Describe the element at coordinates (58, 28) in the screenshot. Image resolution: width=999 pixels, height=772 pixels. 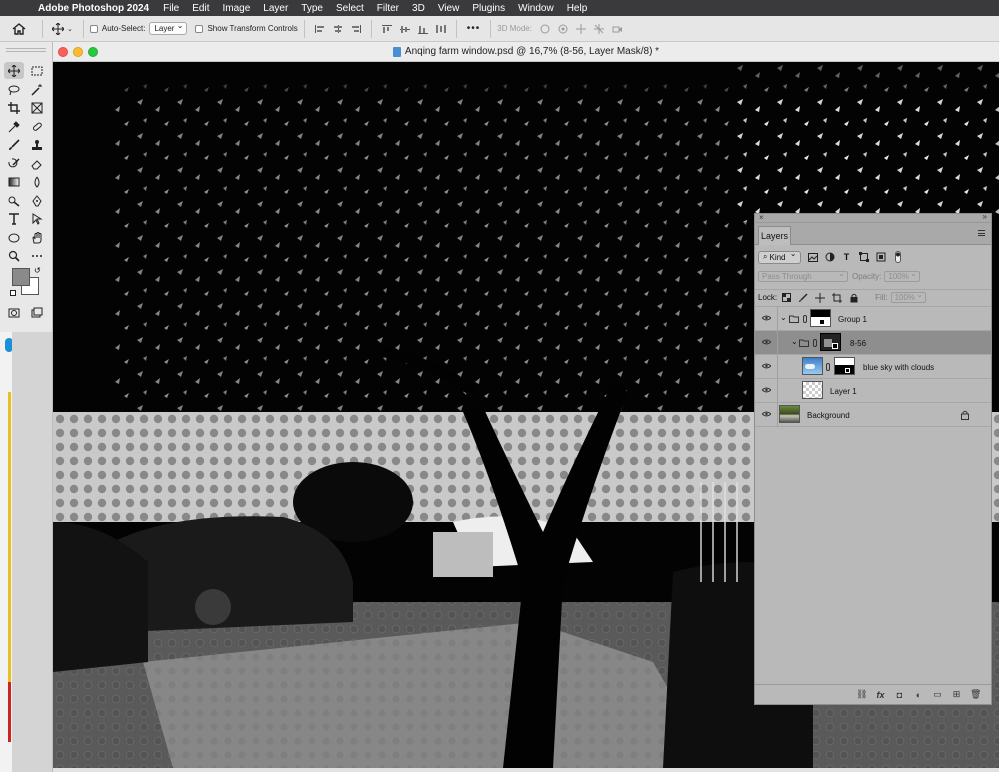
I see `move-tool-preset-icon` at that location.